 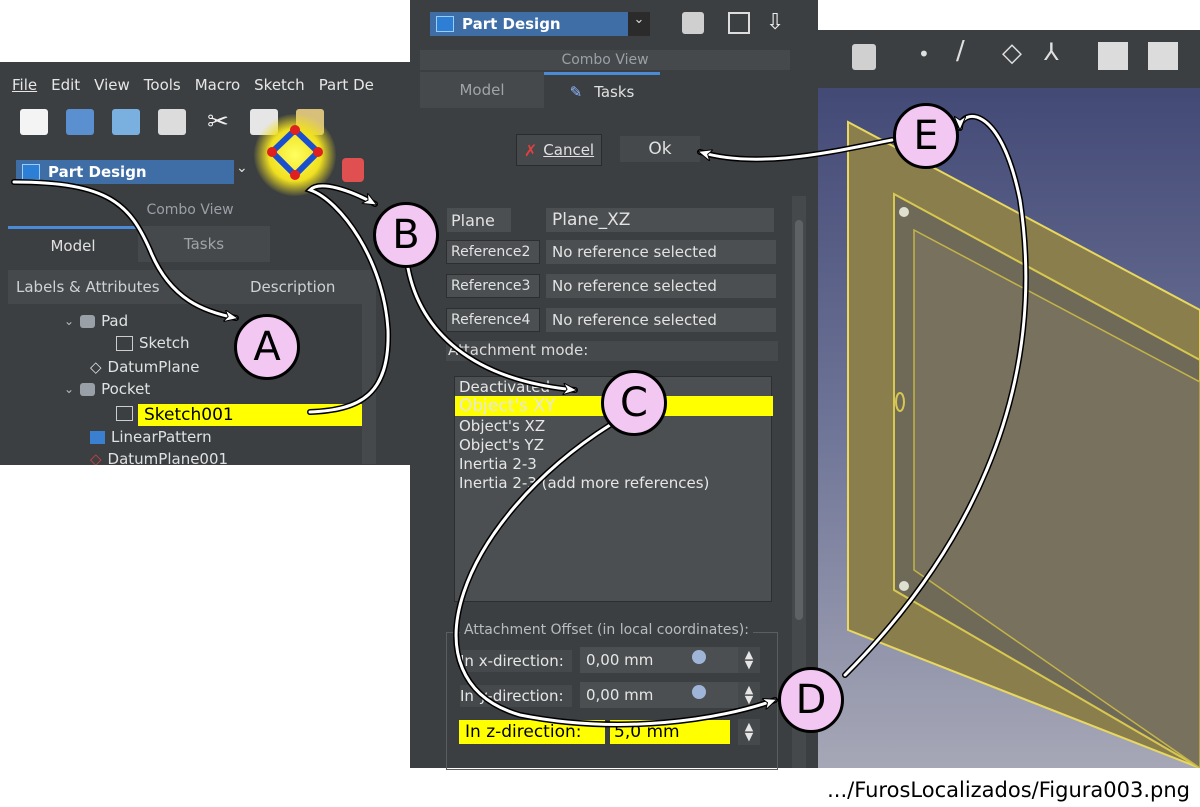 I want to click on figure-caption: .../FurosLocalizados/Figura003.png, so click(x=1008, y=790).